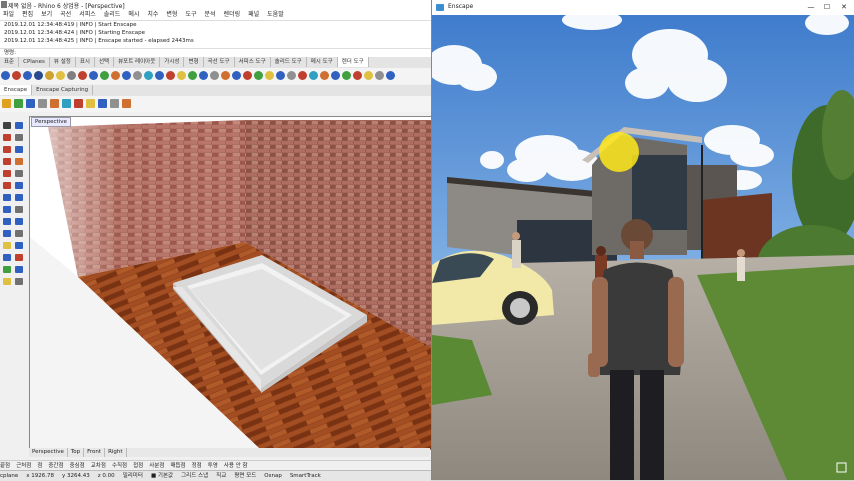 Image resolution: width=854 pixels, height=481 pixels. Describe the element at coordinates (210, 15) in the screenshot. I see `menu-item: 분석` at that location.